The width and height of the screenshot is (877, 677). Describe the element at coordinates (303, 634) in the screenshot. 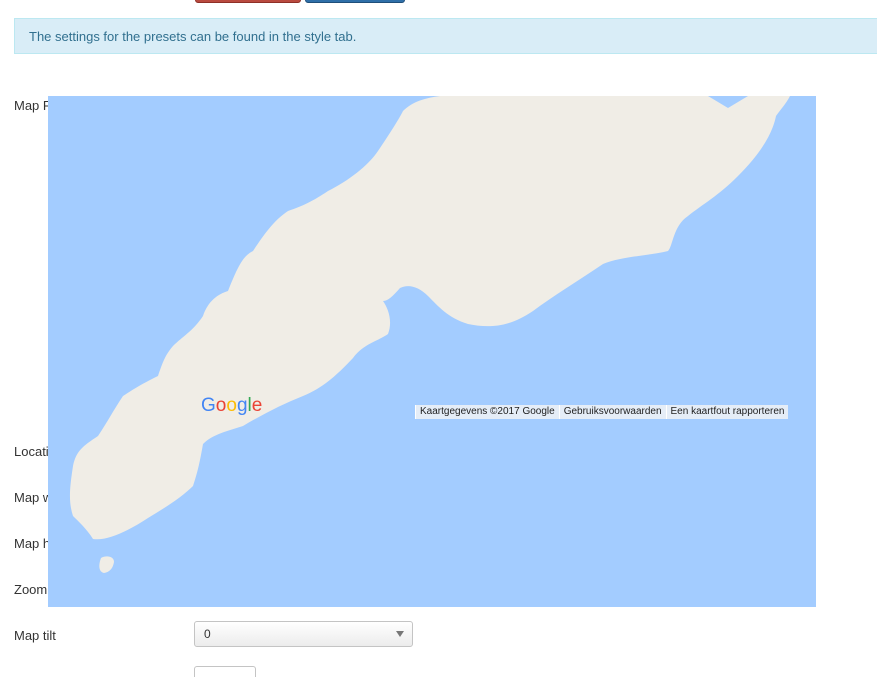

I see `map-tilt-select: 0` at that location.